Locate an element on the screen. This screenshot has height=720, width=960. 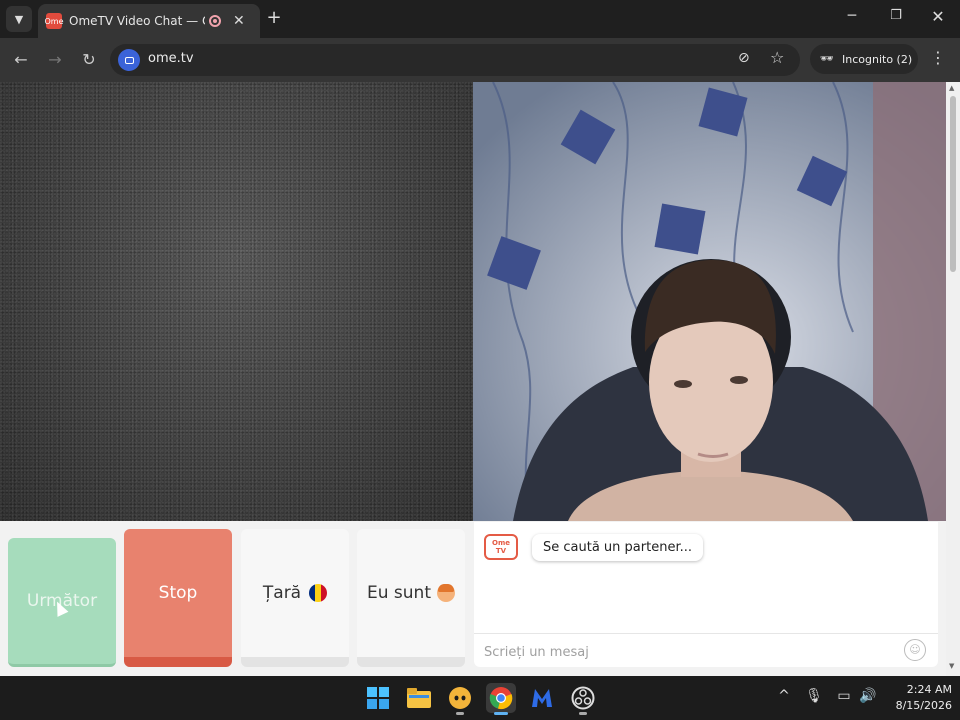
start-button is located at coordinates (378, 698).